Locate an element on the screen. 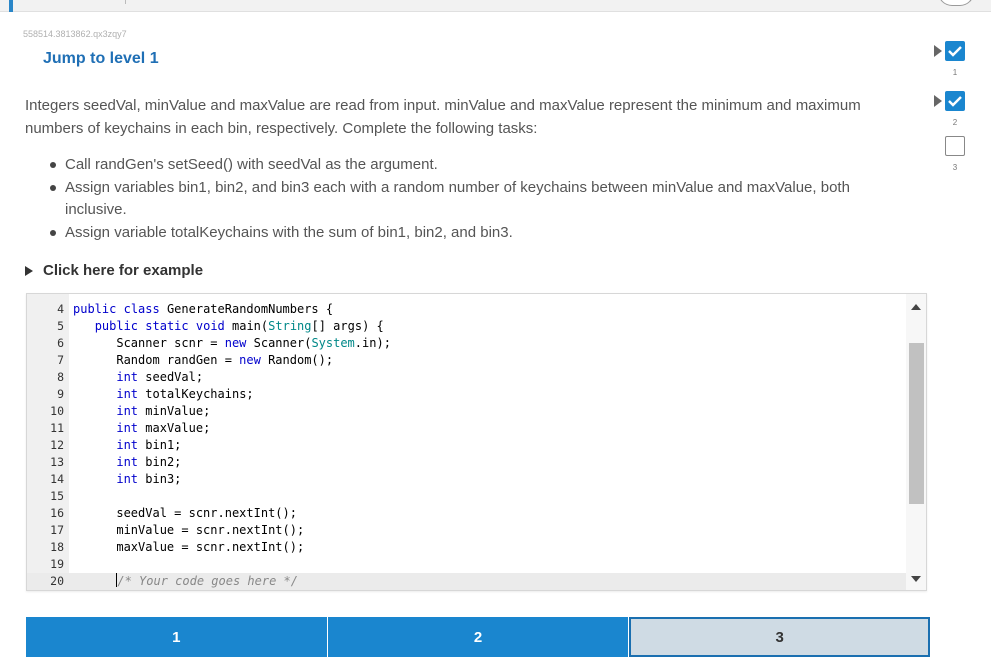  example-toggle: Click here for example is located at coordinates (114, 270).